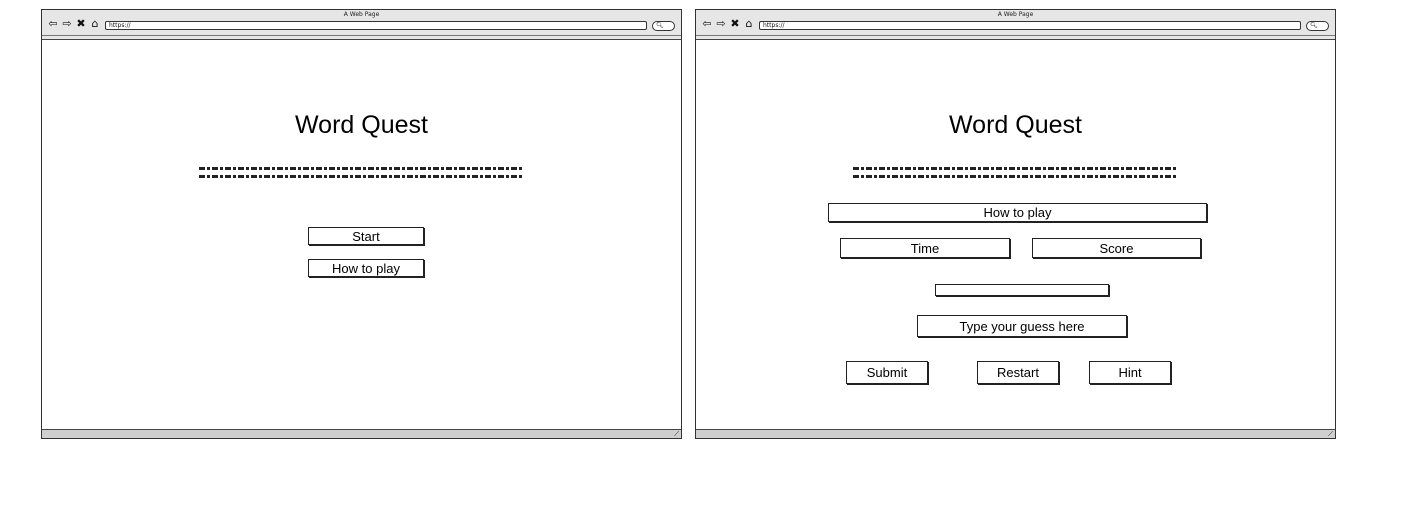  What do you see at coordinates (1022, 326) in the screenshot?
I see `guess-input: Type your guess here` at bounding box center [1022, 326].